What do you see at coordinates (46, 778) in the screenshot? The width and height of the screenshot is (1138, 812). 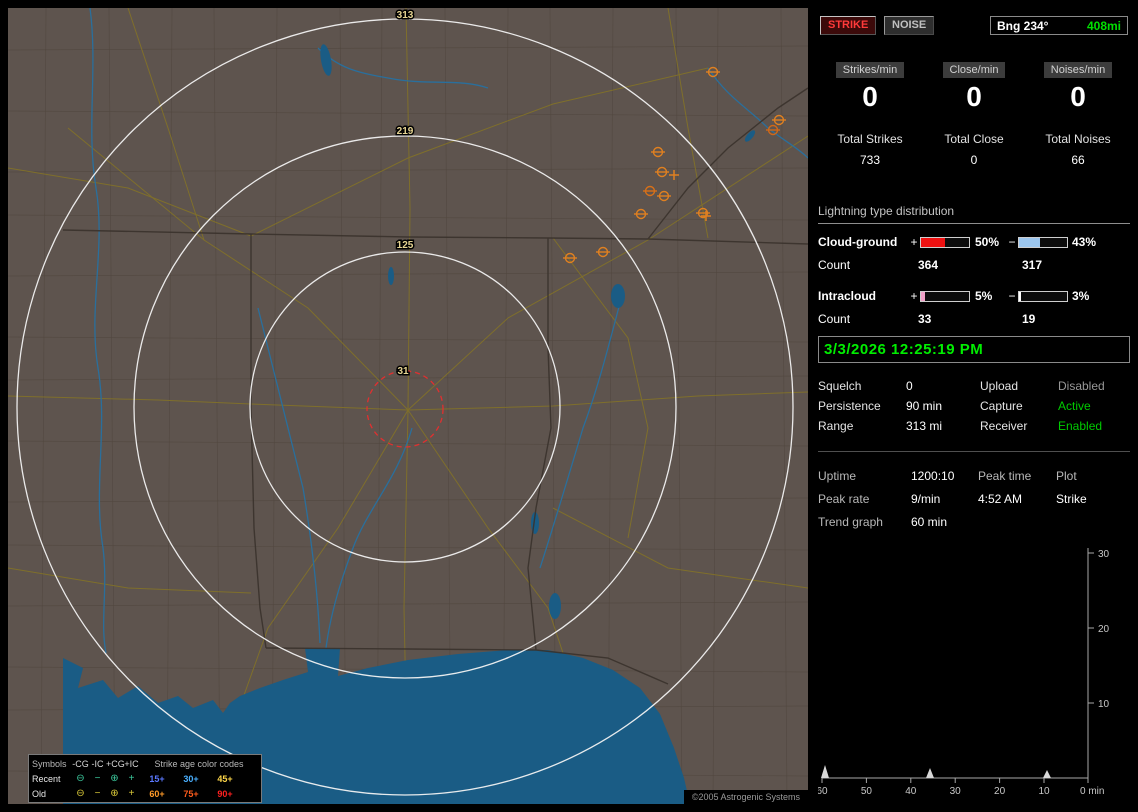 I see `legend-recent-label: Recent` at bounding box center [46, 778].